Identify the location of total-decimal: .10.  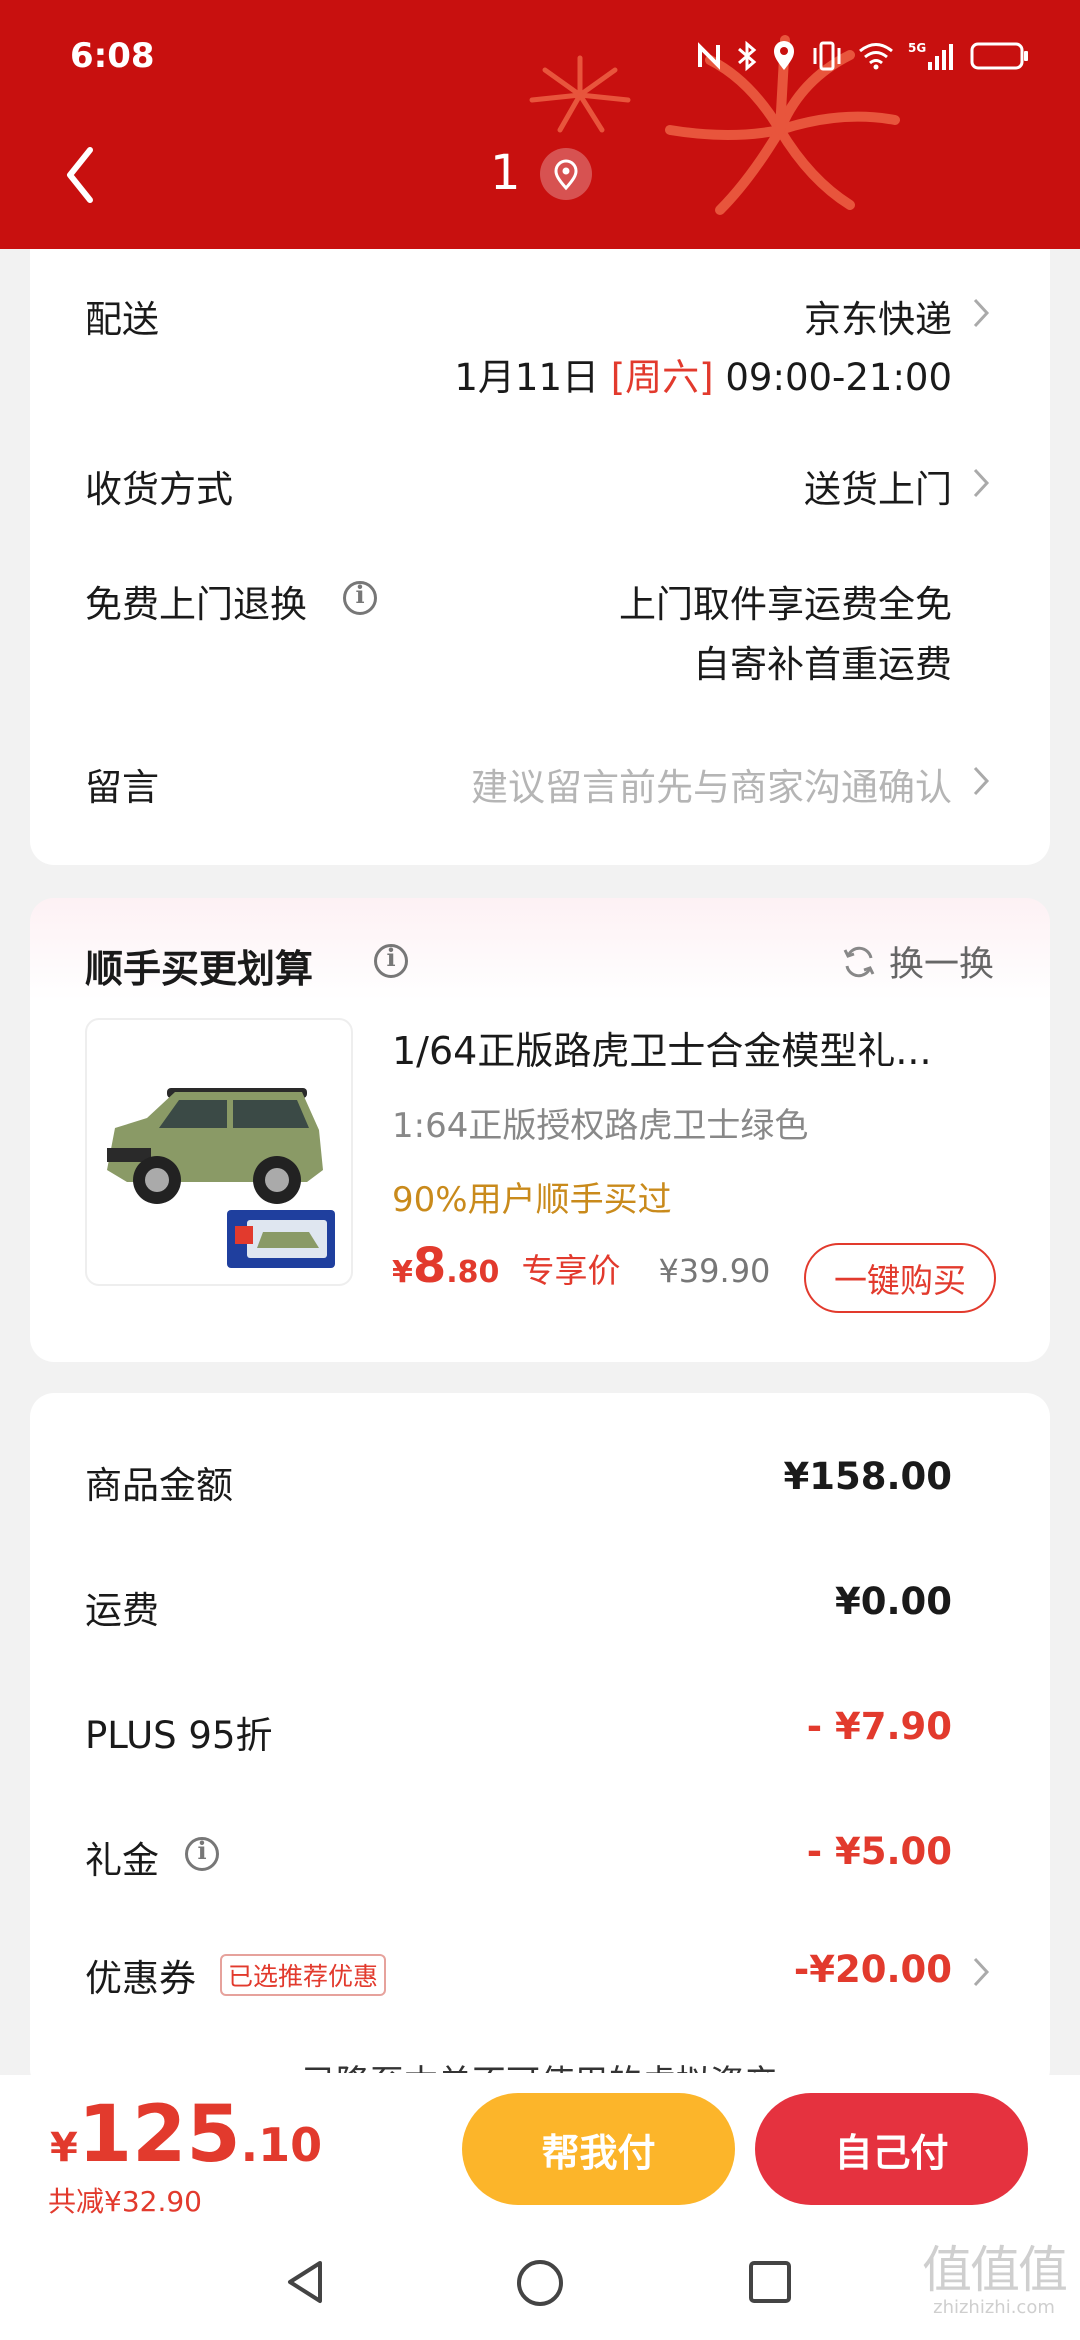
(281, 2145).